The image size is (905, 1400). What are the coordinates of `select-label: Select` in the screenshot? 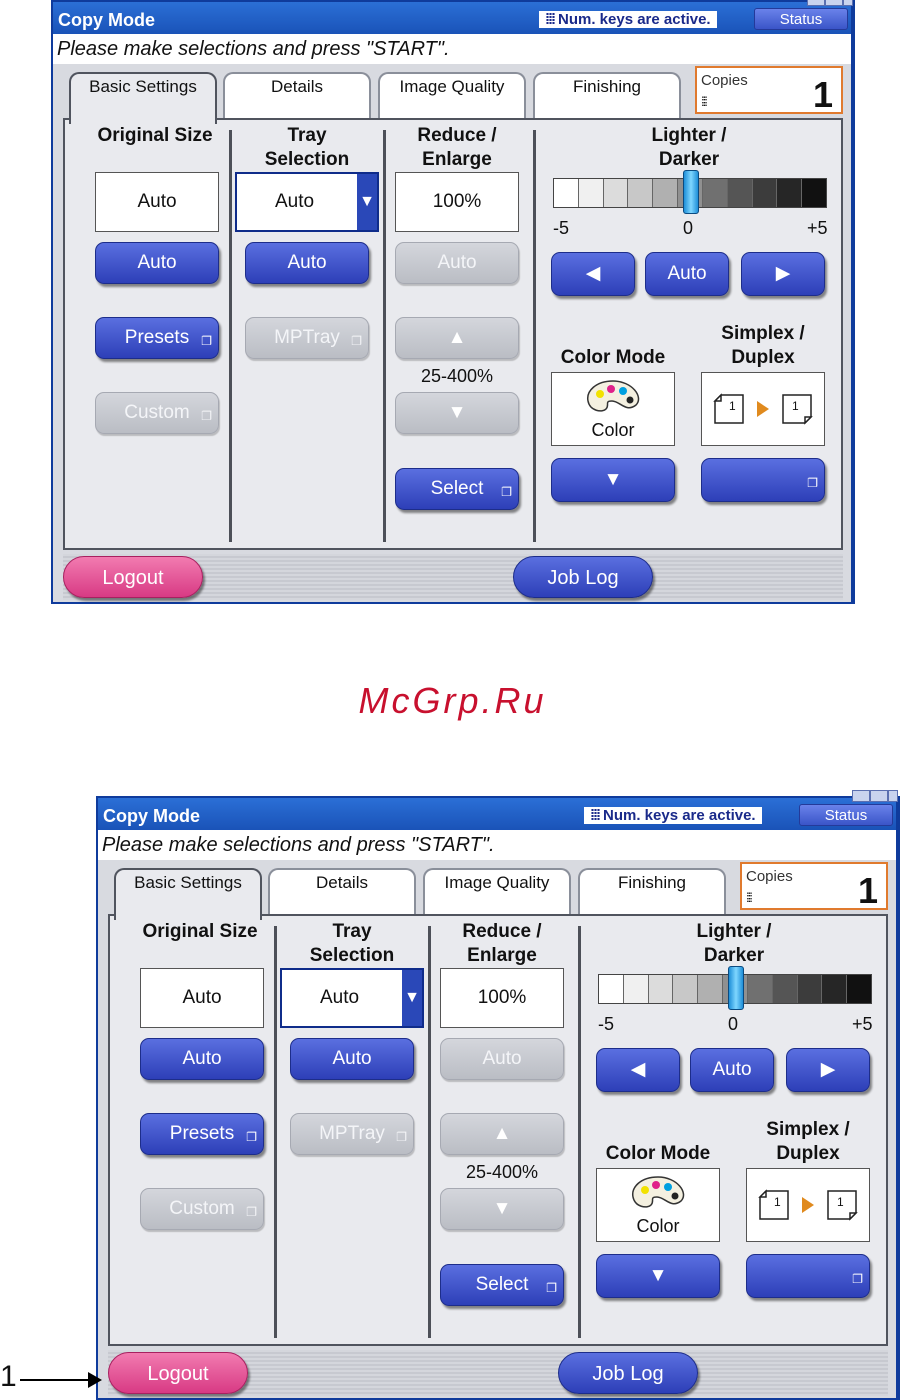 It's located at (457, 488).